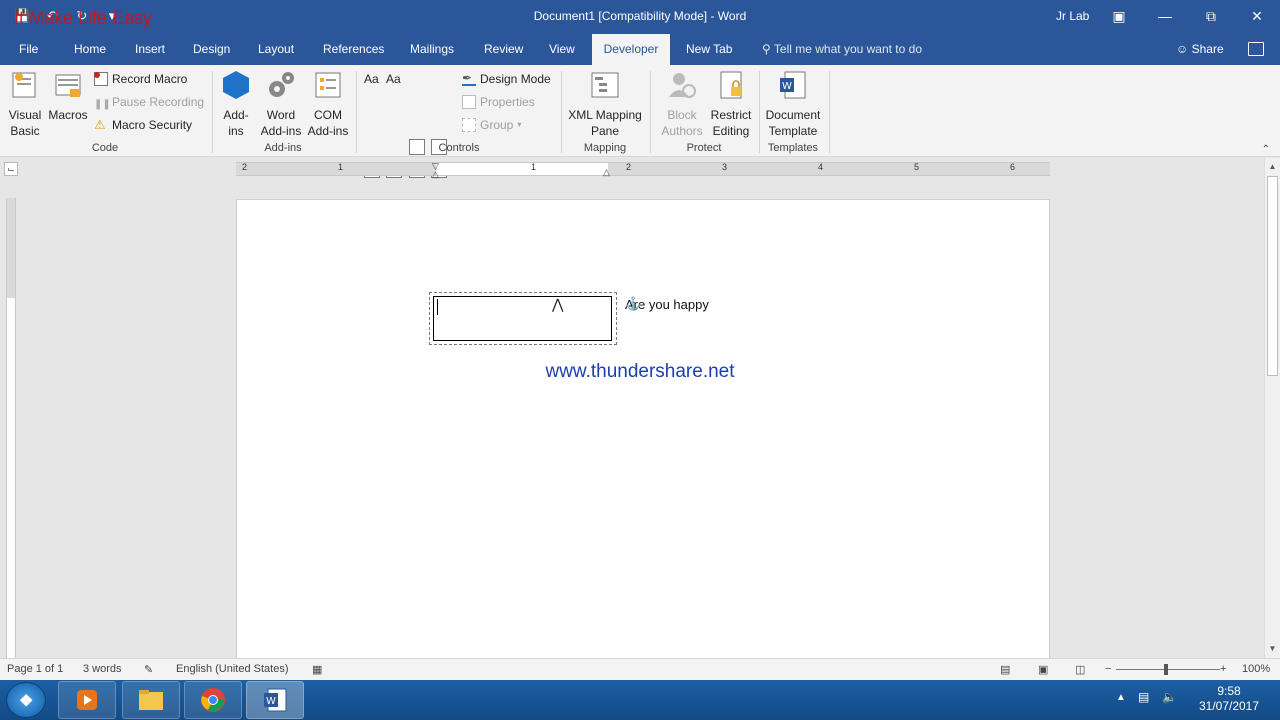 This screenshot has height=720, width=1280. Describe the element at coordinates (704, 148) in the screenshot. I see `group-label-protect: Protect` at that location.